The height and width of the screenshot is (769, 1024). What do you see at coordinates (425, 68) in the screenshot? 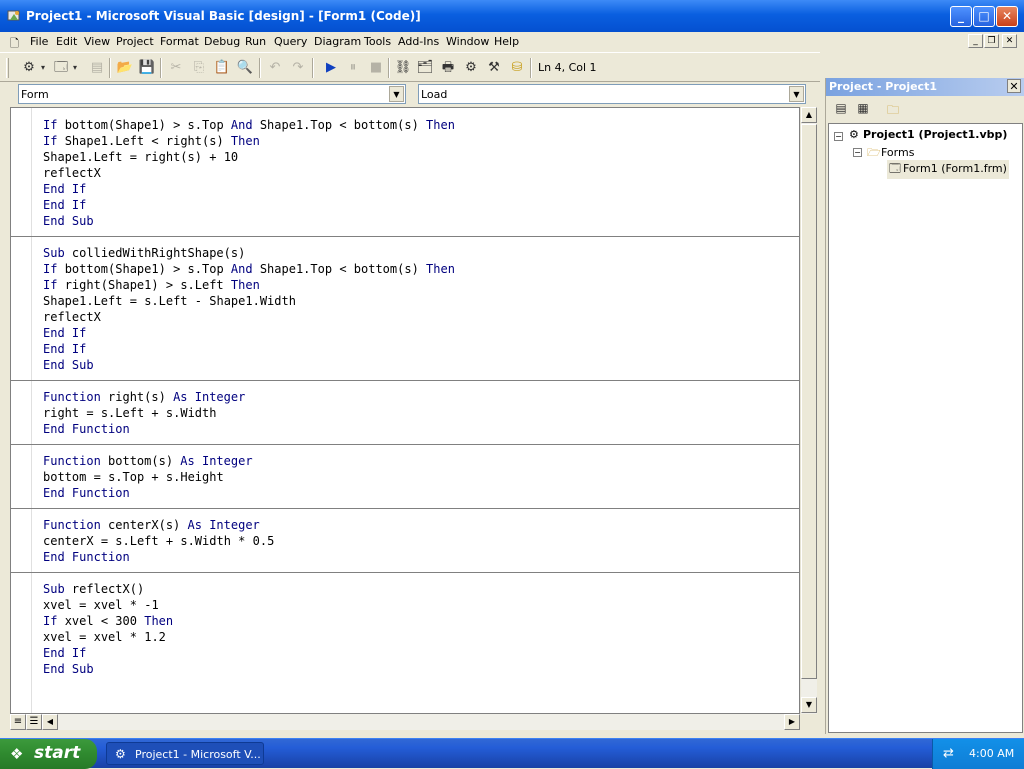
I see `properties-window-icon: 🗂` at bounding box center [425, 68].